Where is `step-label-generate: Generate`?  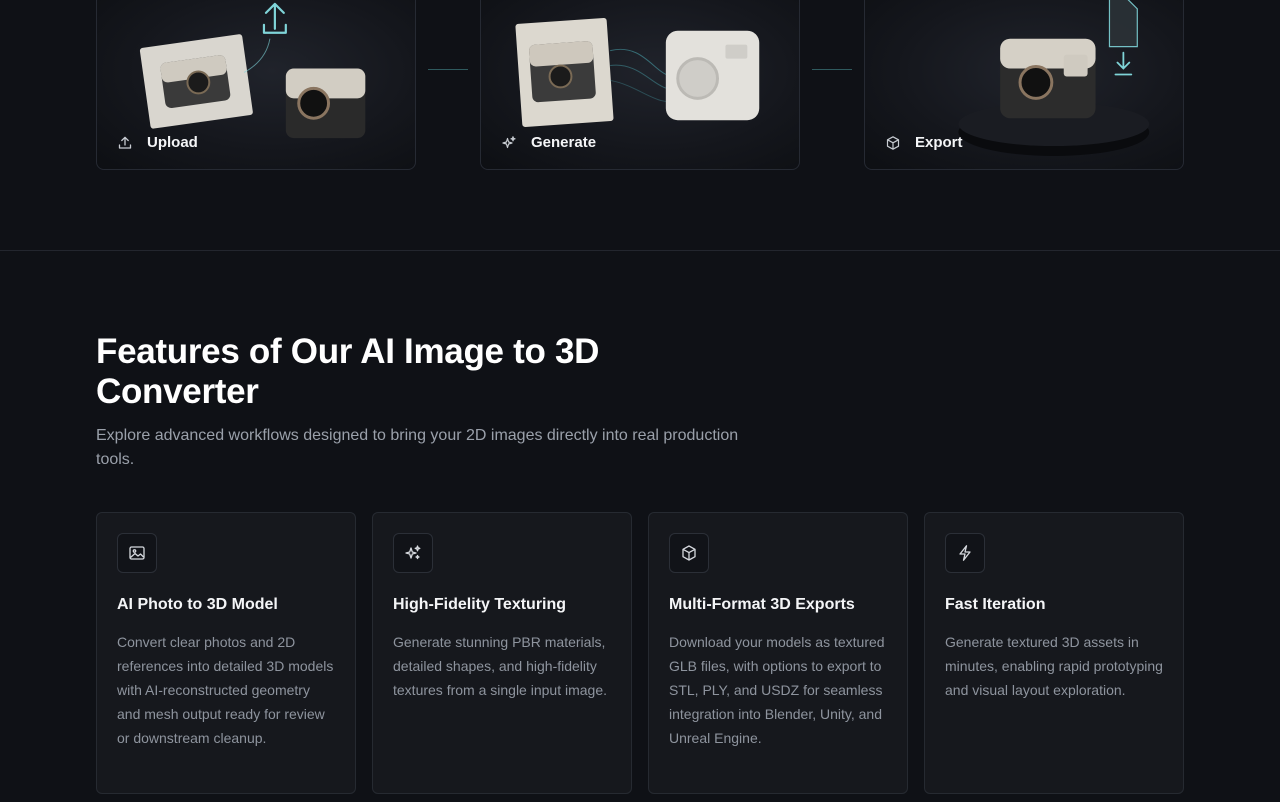
step-label-generate: Generate is located at coordinates (548, 142).